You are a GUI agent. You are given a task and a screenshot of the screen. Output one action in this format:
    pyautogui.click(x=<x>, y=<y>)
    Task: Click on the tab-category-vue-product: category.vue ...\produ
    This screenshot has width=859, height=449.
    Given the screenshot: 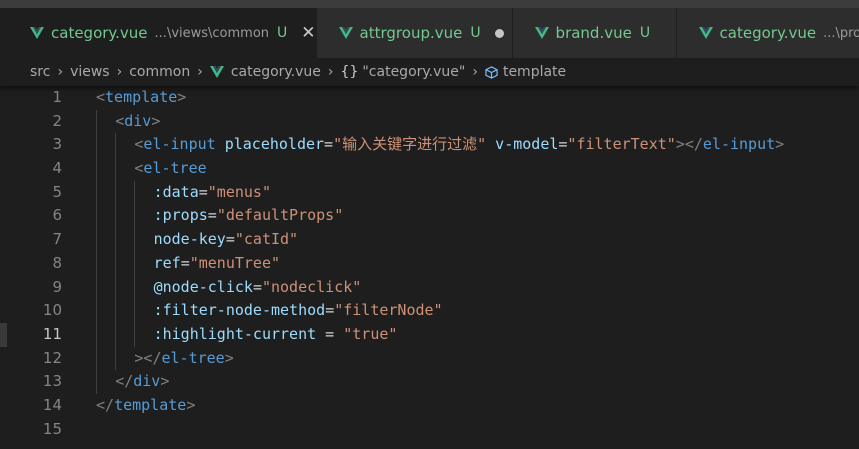 What is the action you would take?
    pyautogui.click(x=767, y=33)
    